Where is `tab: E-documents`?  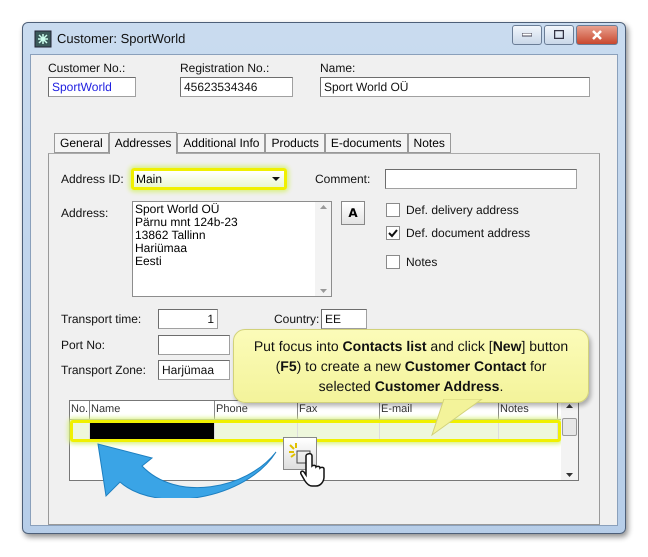
tab: E-documents is located at coordinates (366, 143).